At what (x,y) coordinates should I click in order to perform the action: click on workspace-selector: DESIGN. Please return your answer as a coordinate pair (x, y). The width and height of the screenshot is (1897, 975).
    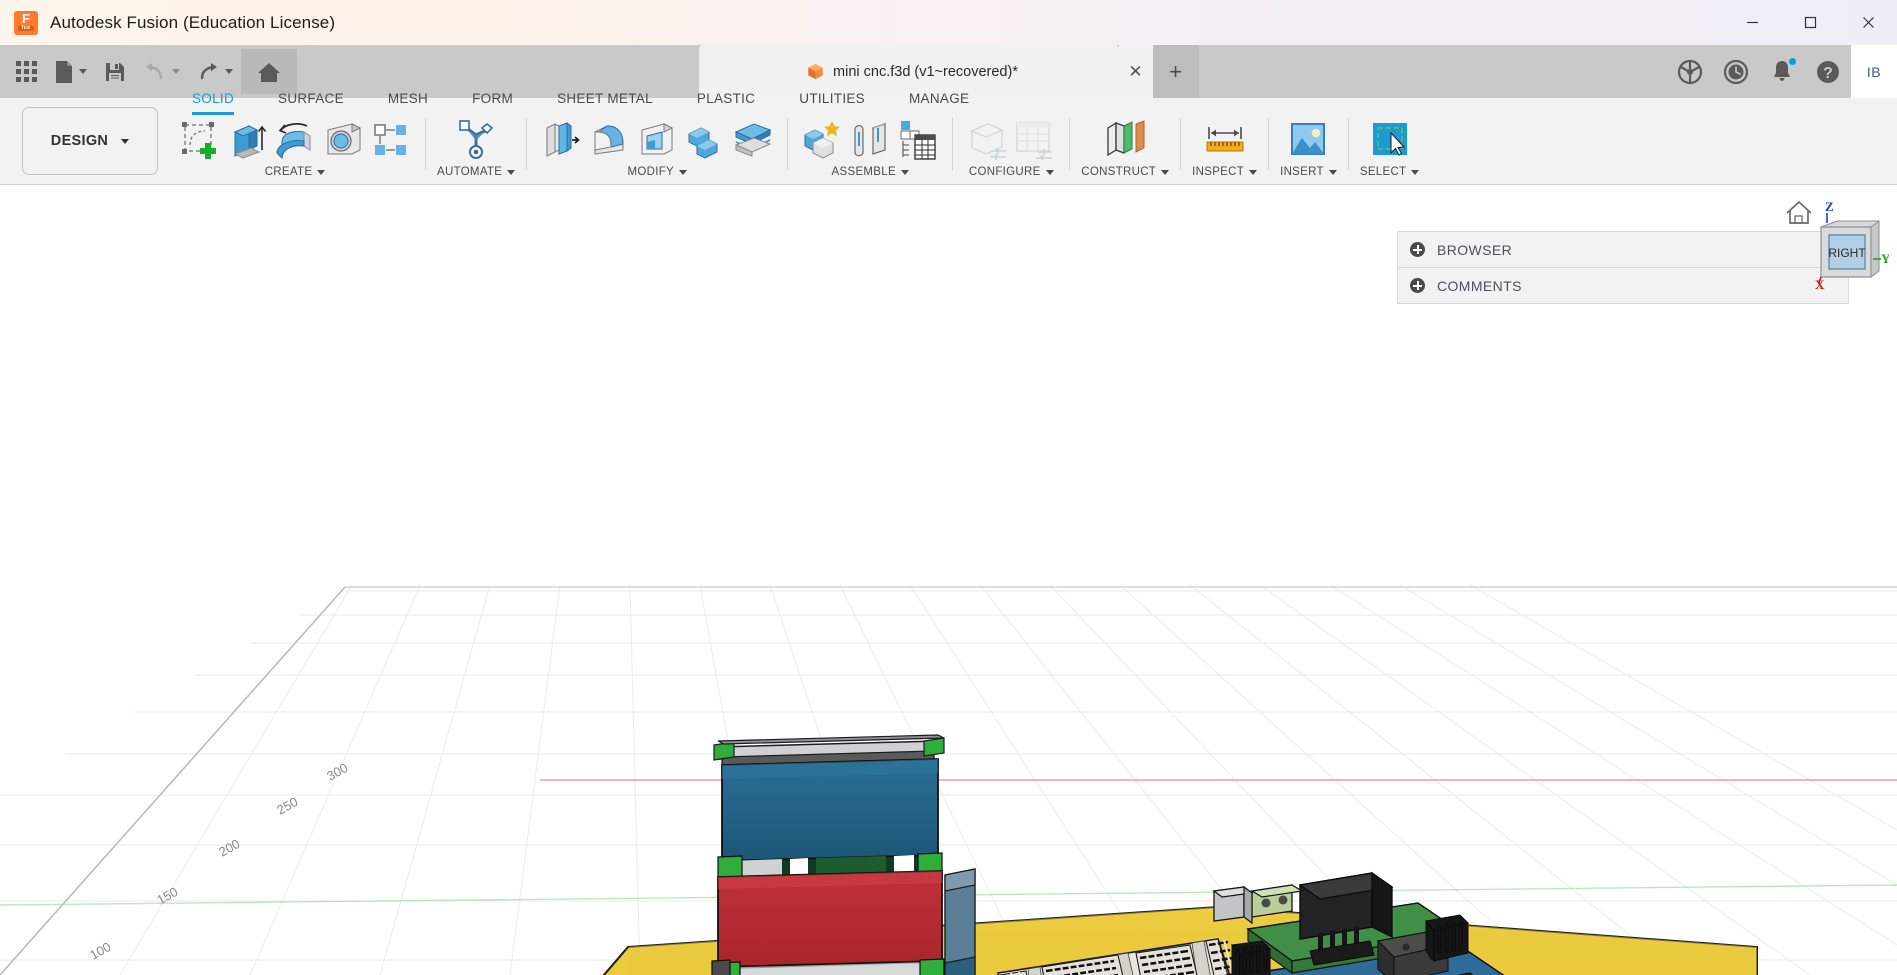
    Looking at the image, I should click on (90, 141).